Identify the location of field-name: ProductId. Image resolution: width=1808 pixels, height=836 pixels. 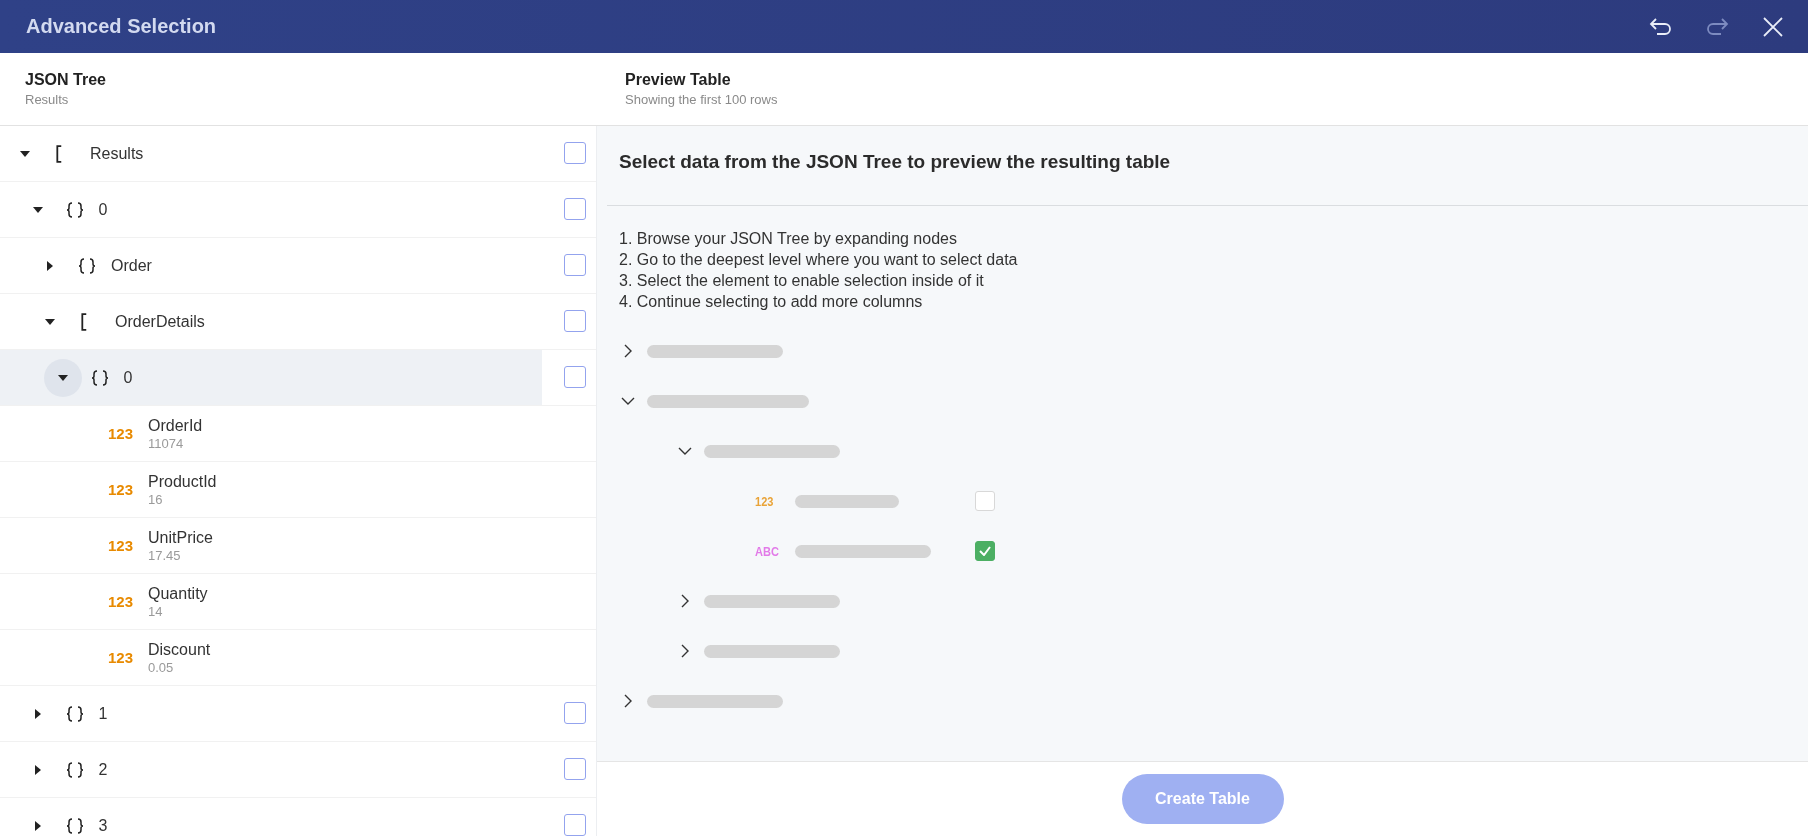
(182, 481).